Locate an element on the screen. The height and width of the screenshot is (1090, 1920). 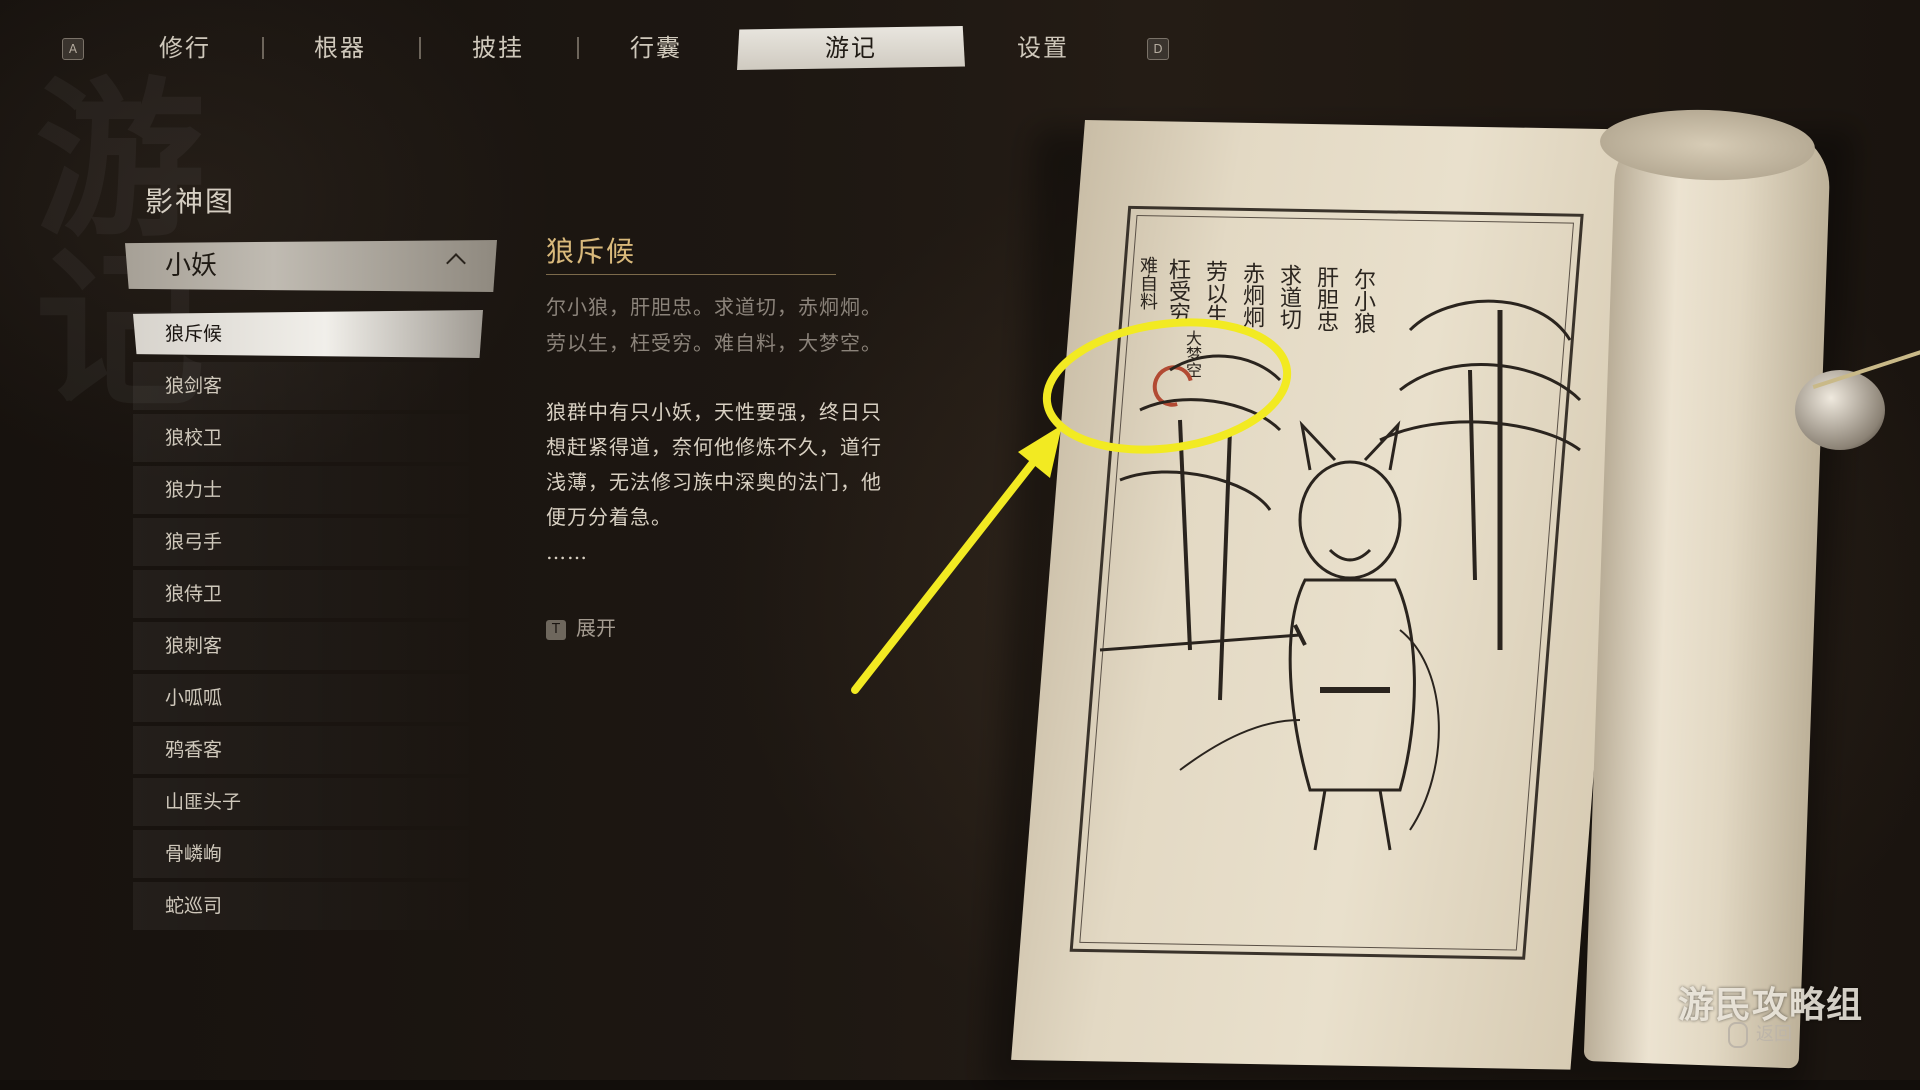
list-item: 狼斥候 is located at coordinates (308, 334).